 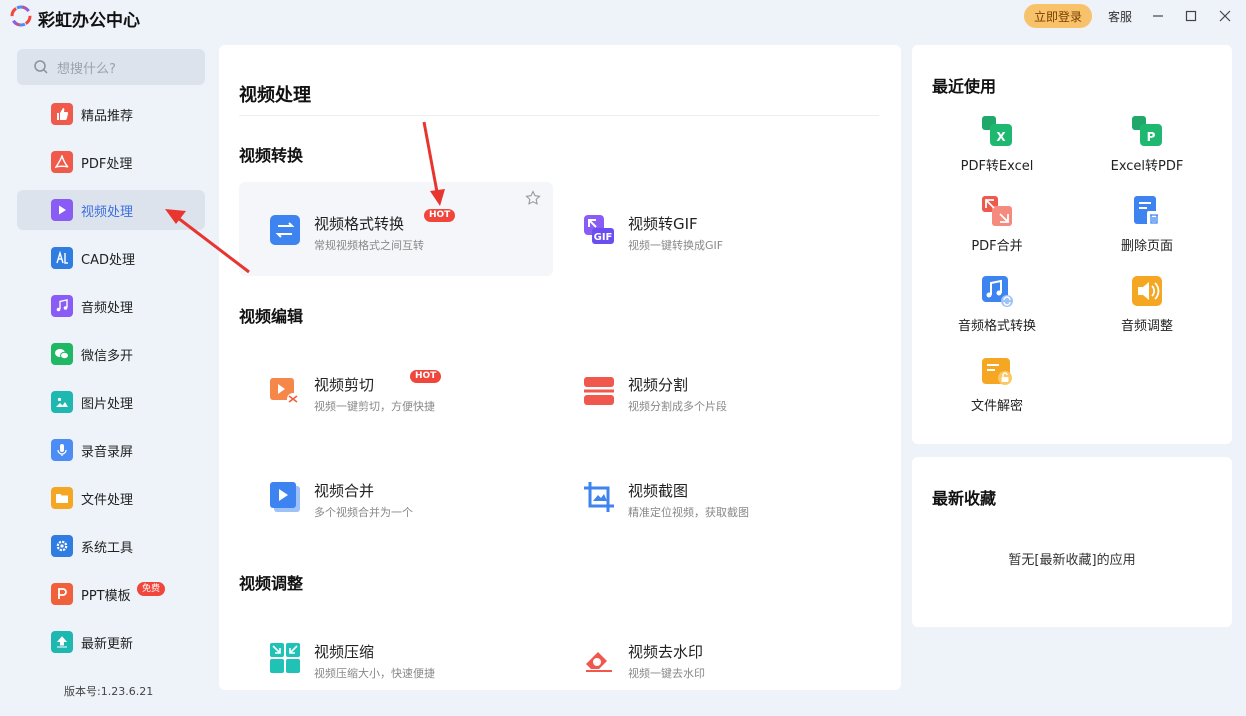 I want to click on tool-card-video-screenshot: 视频截图 精准定位视频，获取截图, so click(x=710, y=496).